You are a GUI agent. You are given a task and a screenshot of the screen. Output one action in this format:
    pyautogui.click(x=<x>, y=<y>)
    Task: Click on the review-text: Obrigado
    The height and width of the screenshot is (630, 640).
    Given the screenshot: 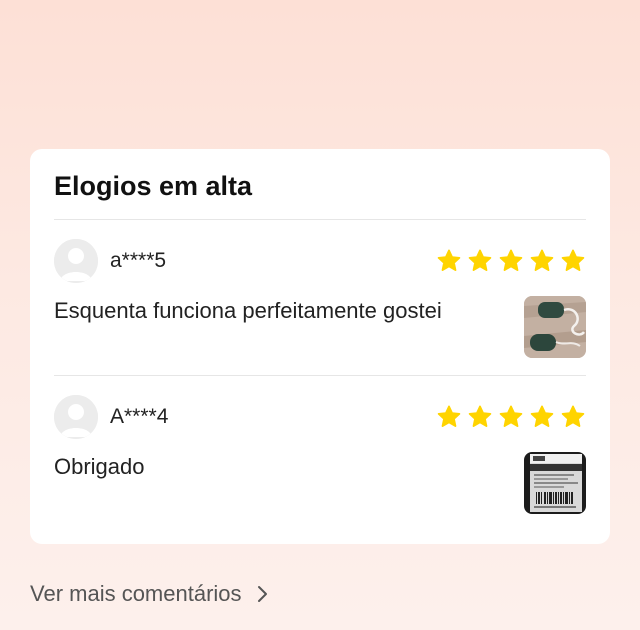 What is the action you would take?
    pyautogui.click(x=99, y=466)
    